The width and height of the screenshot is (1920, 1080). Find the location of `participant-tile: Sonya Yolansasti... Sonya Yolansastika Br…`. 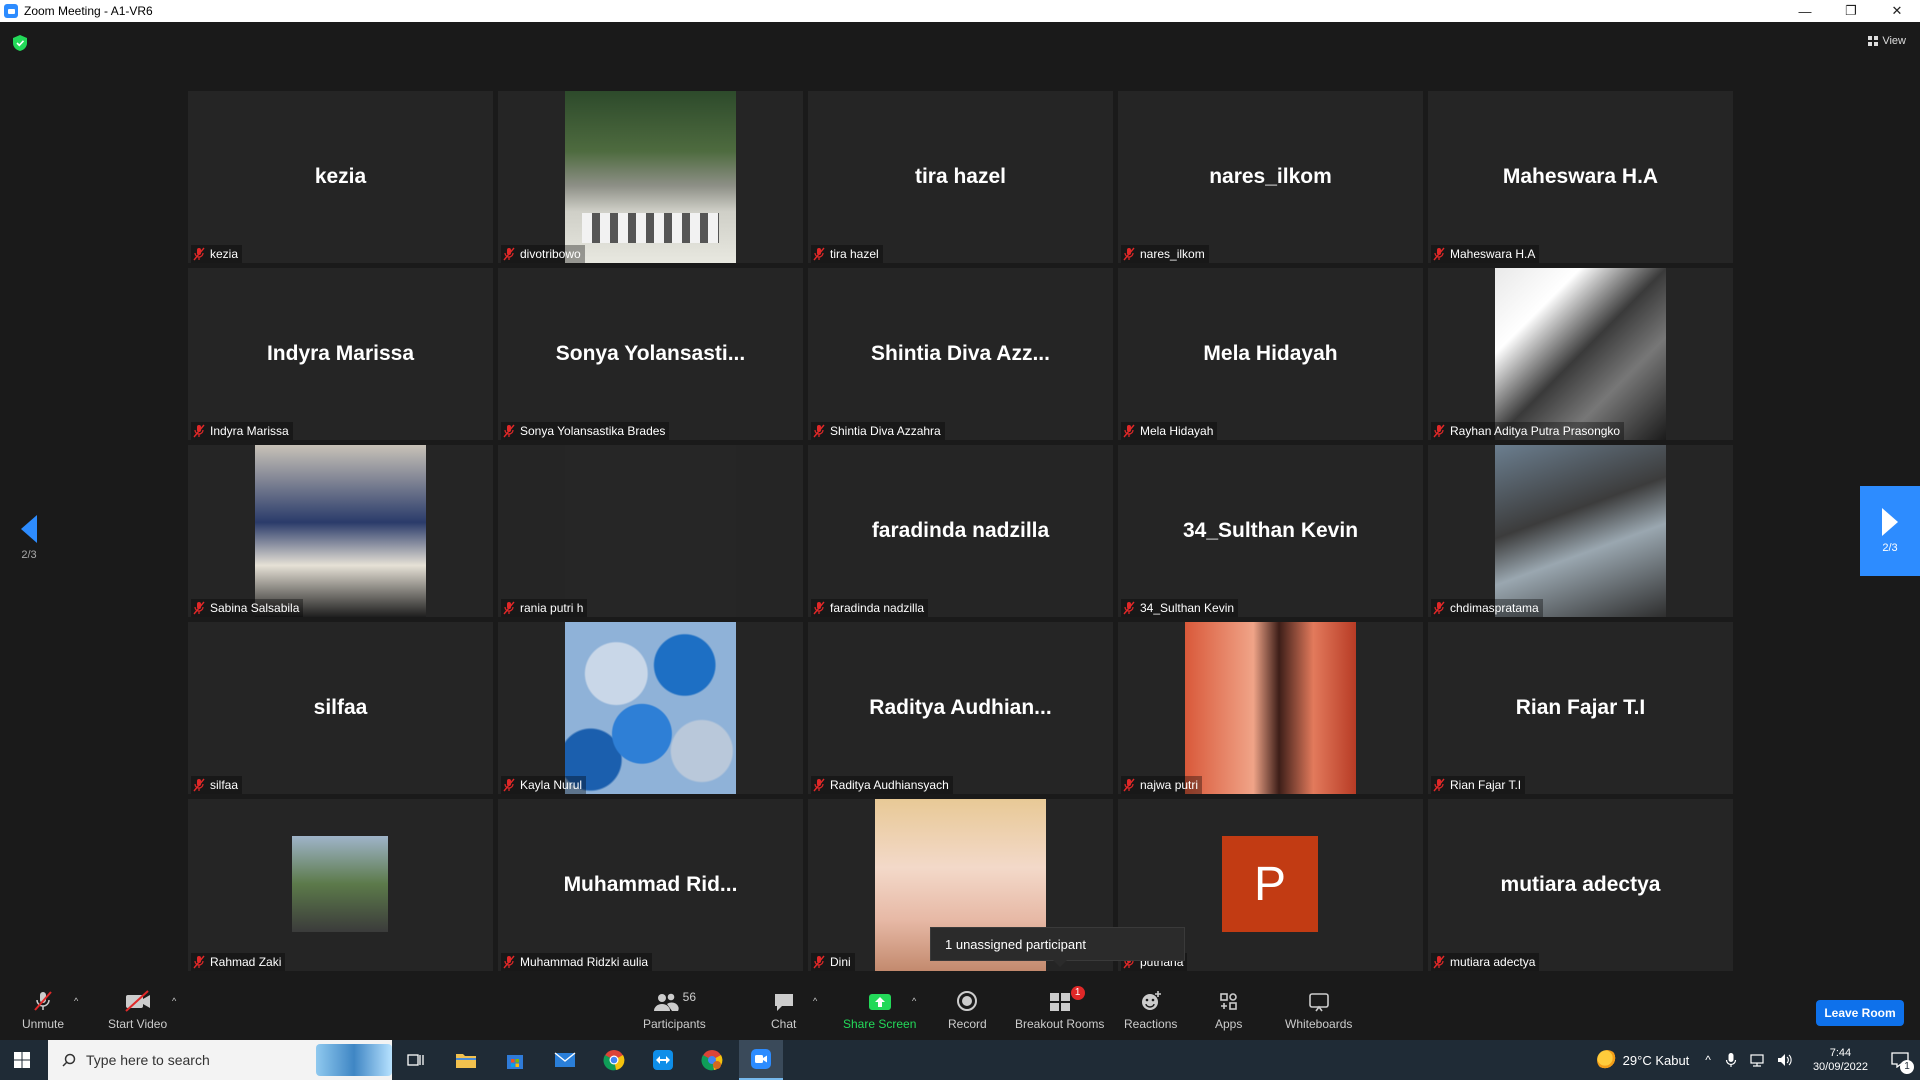

participant-tile: Sonya Yolansasti... Sonya Yolansastika Br… is located at coordinates (650, 354).